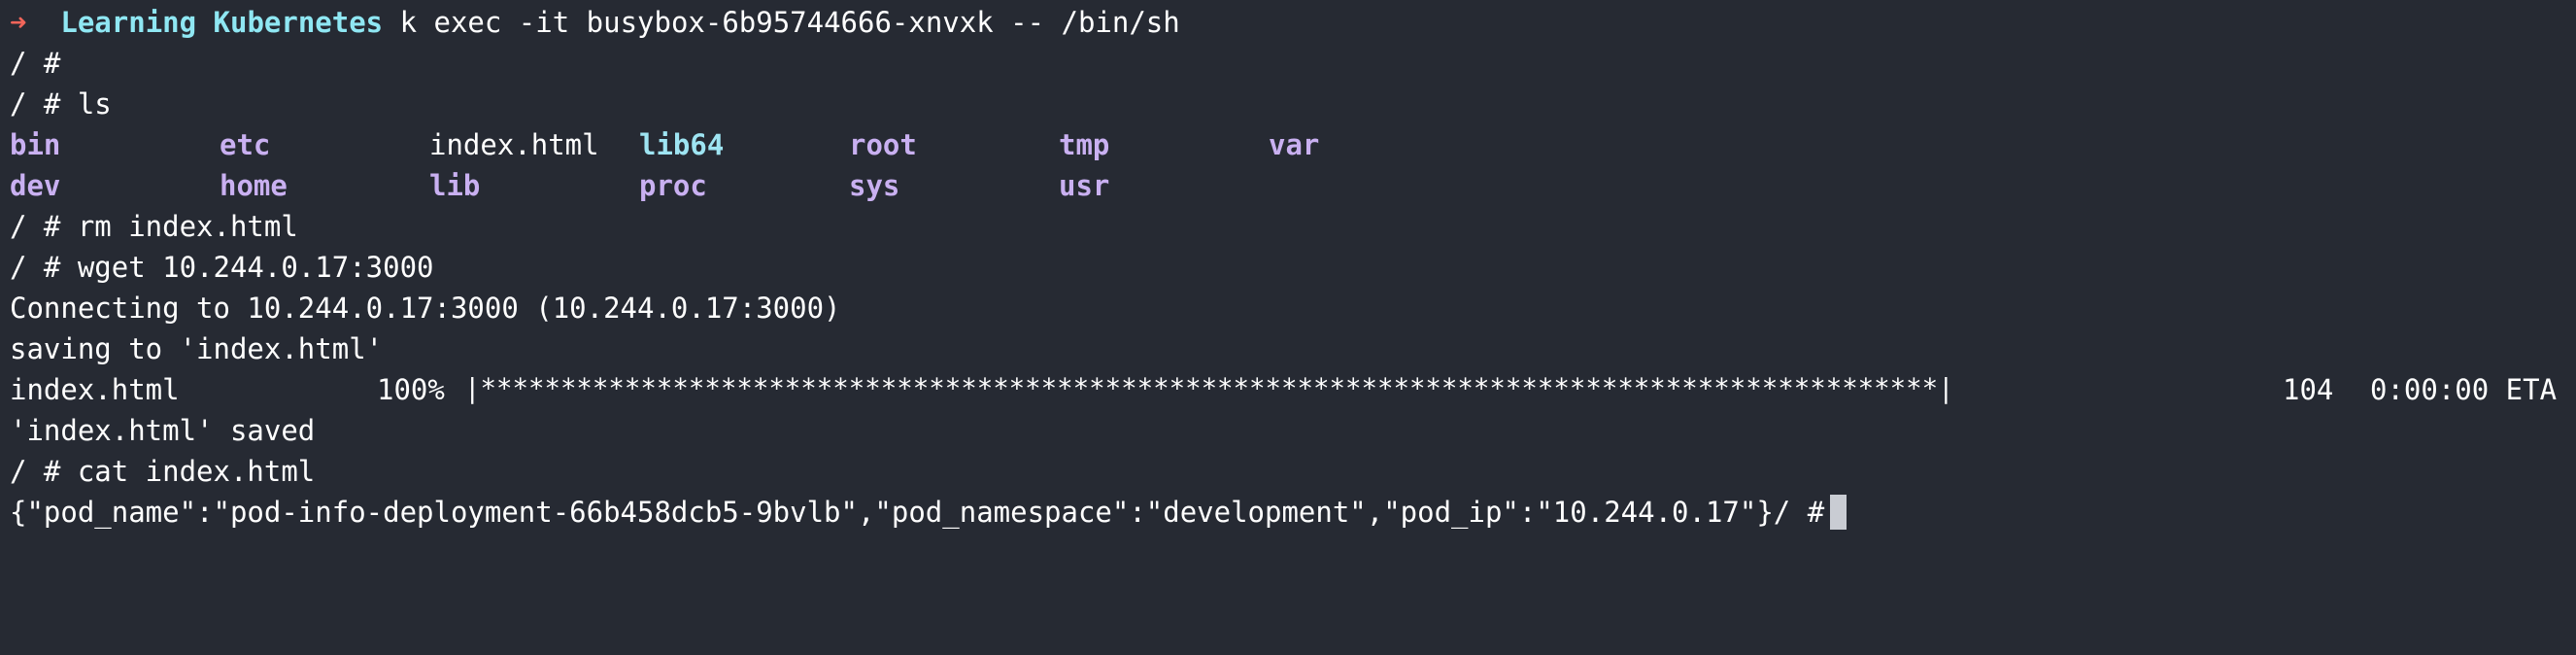 This screenshot has height=655, width=2576. I want to click on ls-entry-usr: usr, so click(1084, 185).